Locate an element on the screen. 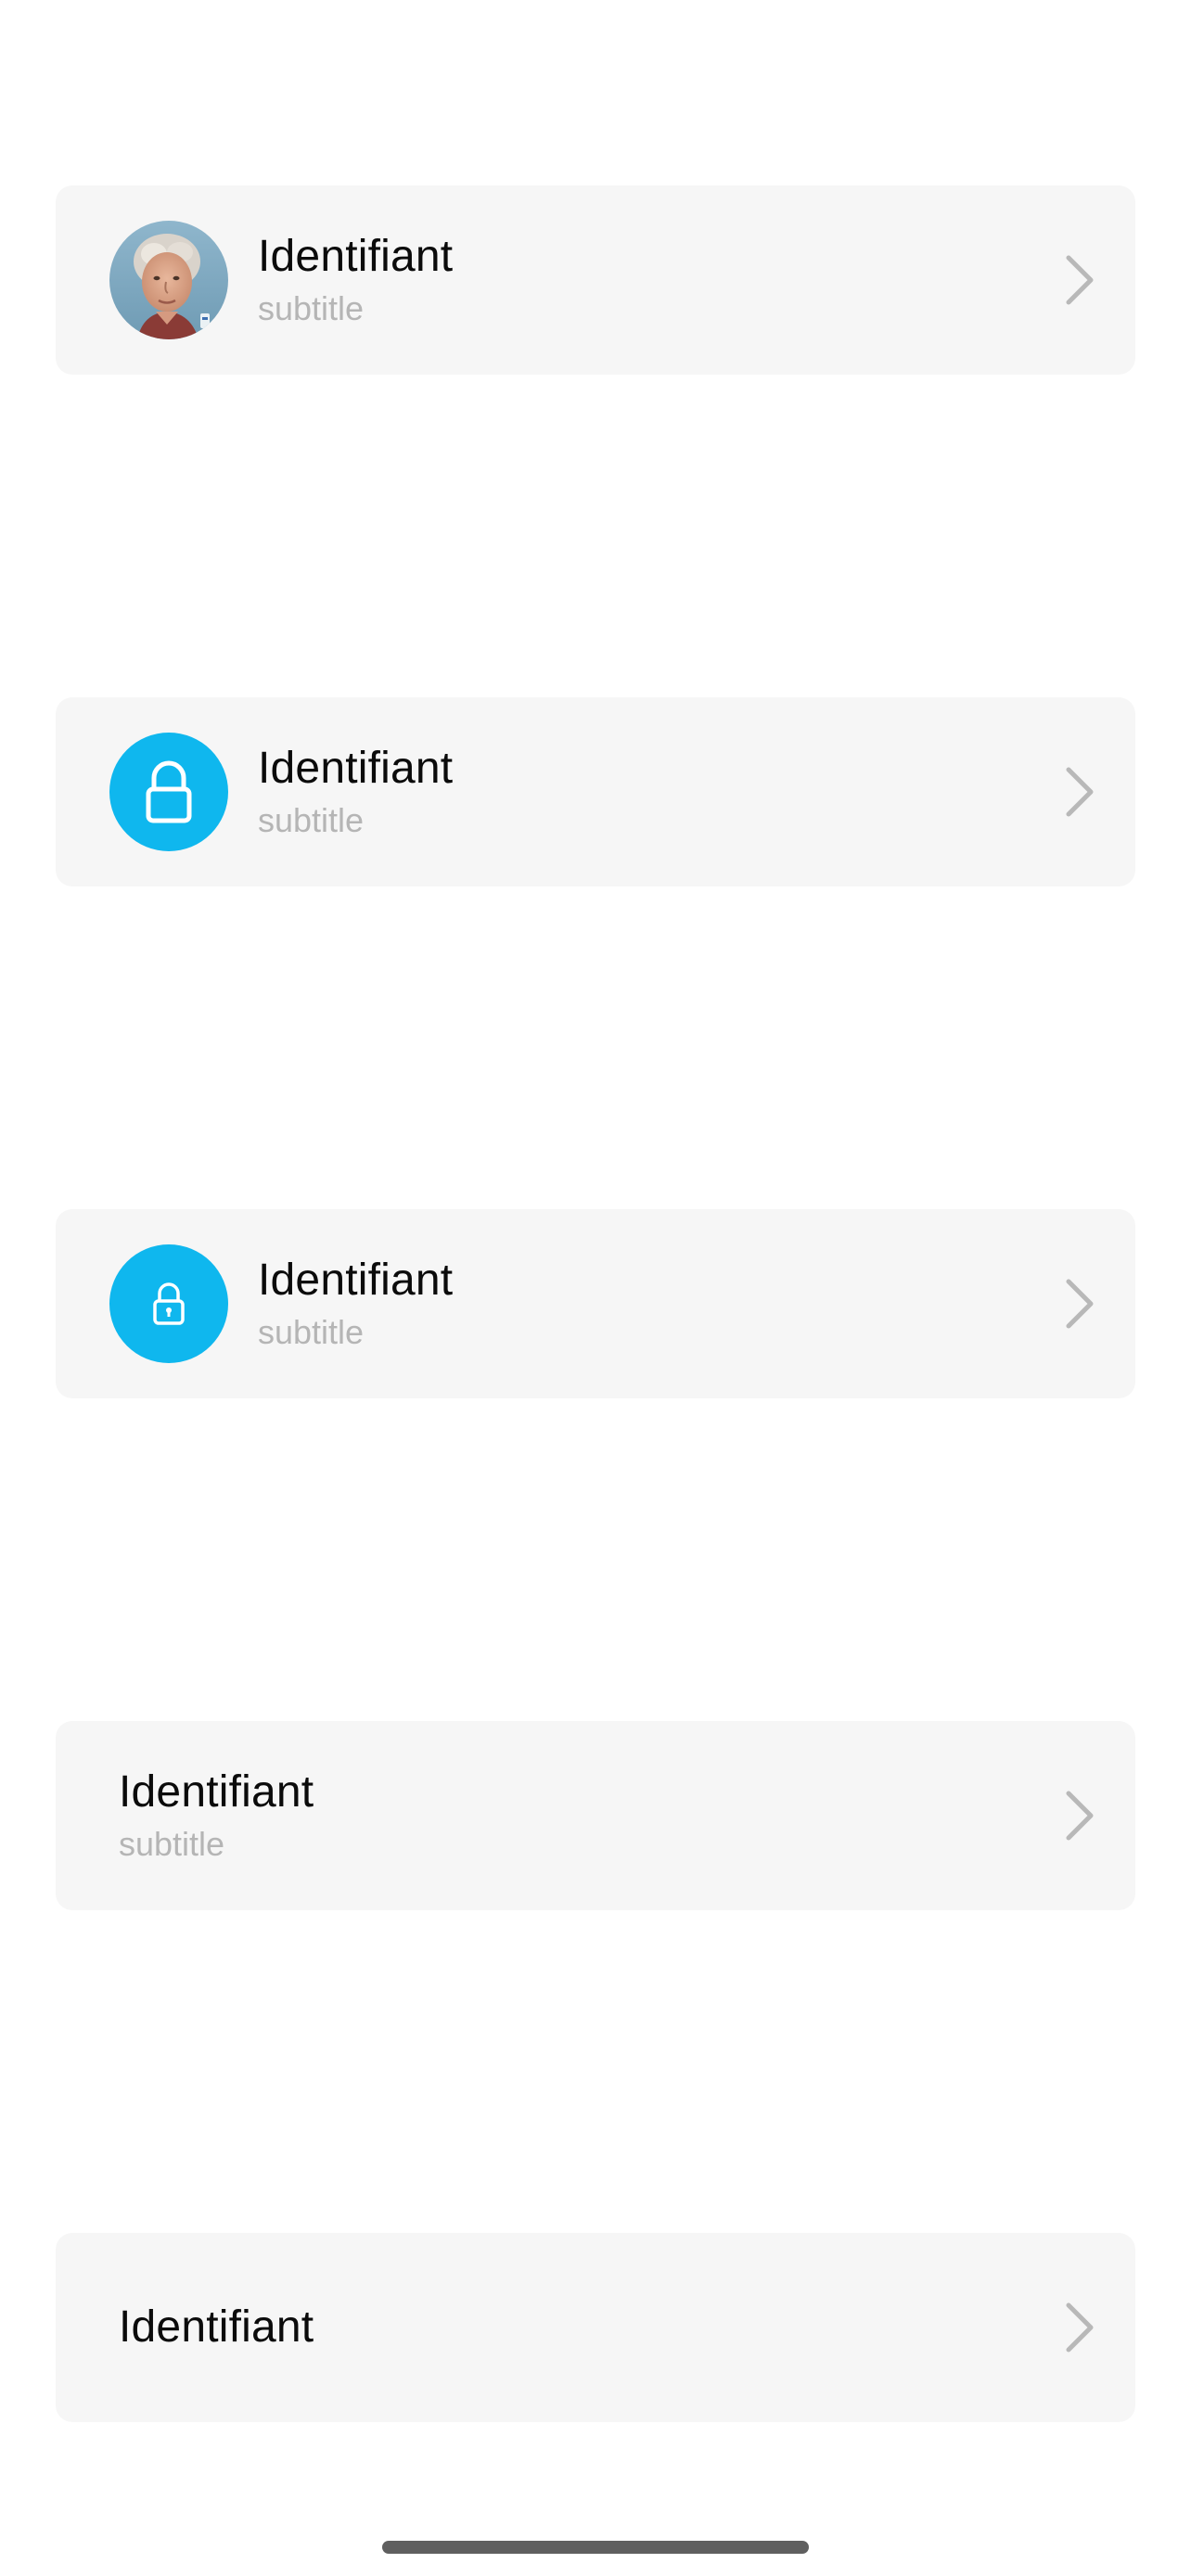 Image resolution: width=1191 pixels, height=2576 pixels. list-item-lock-keyhole: Identifiant subtitle is located at coordinates (595, 1304).